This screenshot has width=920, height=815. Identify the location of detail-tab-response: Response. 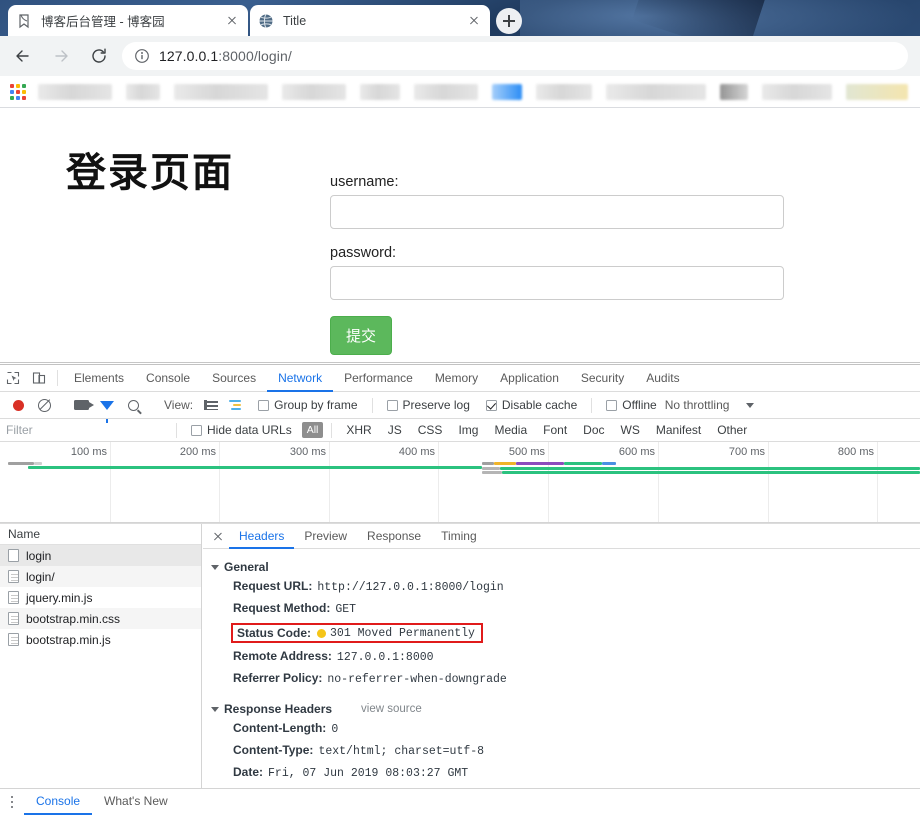
(394, 536).